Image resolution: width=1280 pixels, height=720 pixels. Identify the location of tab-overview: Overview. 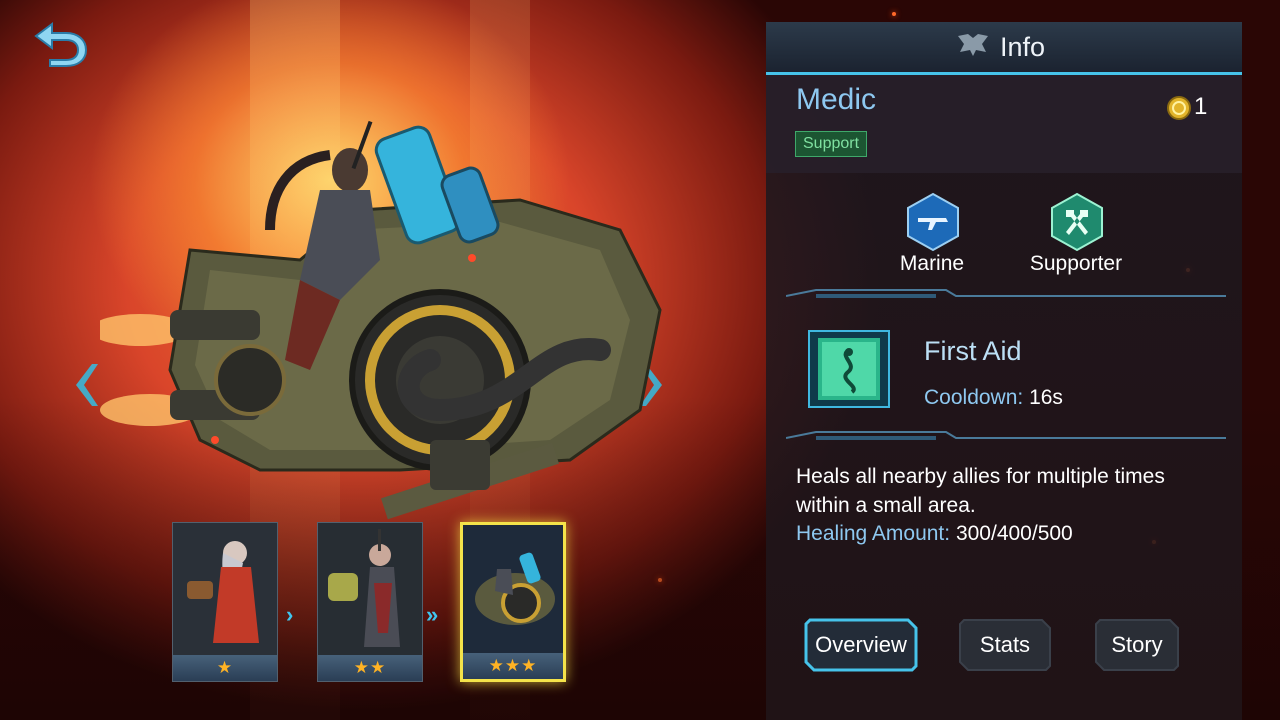
(861, 645).